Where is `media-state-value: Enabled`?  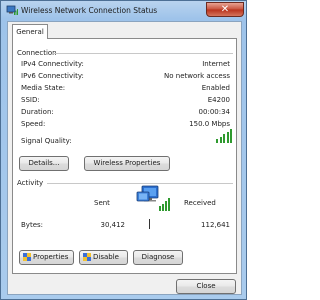 media-state-value: Enabled is located at coordinates (215, 88).